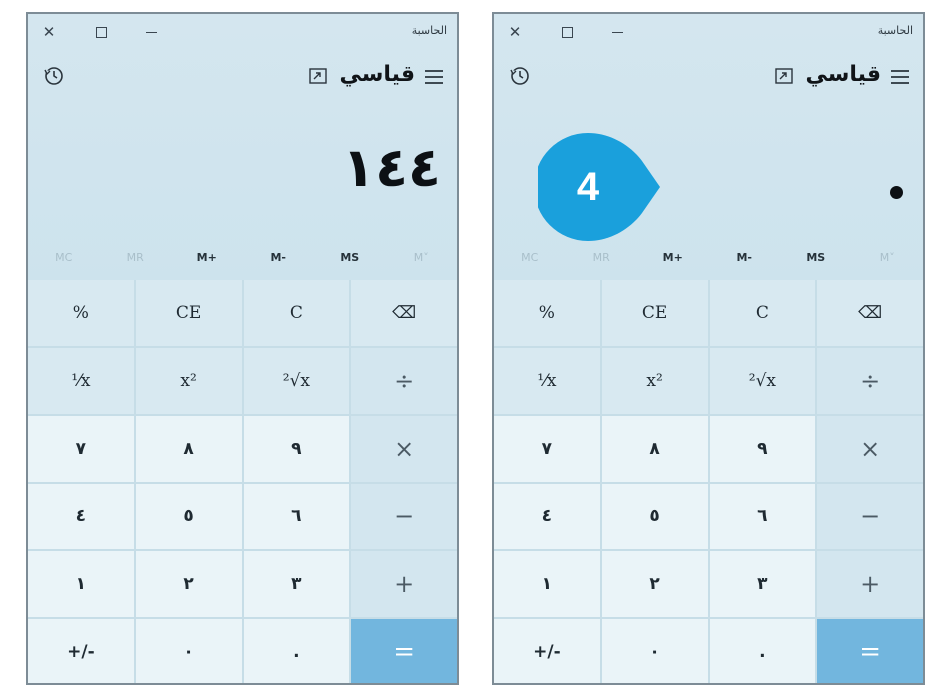 This screenshot has width=936, height=692. I want to click on display-value: ١٤٤, so click(391, 167).